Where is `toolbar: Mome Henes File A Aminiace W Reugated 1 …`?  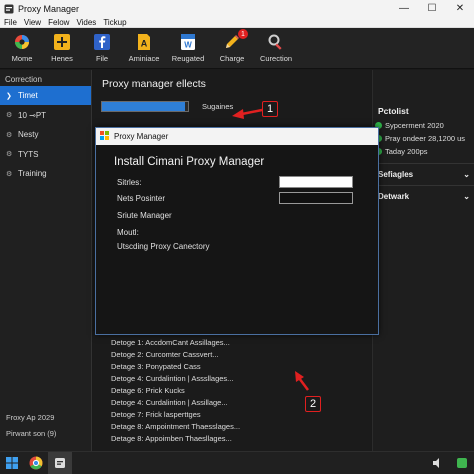 toolbar: Mome Henes File A Aminiace W Reugated 1 … is located at coordinates (237, 48).